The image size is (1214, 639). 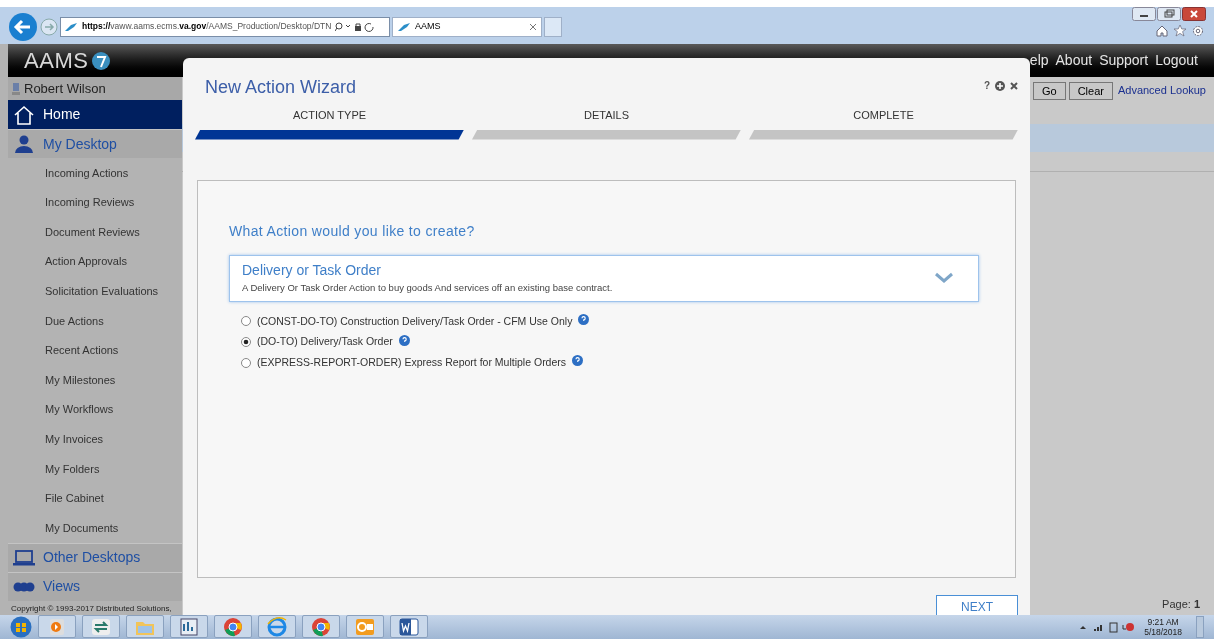 I want to click on action-type-dropdown: Delivery or Task Order A Delivery Or Task Order Action to buy goods And services off an existing base contract., so click(x=604, y=278).